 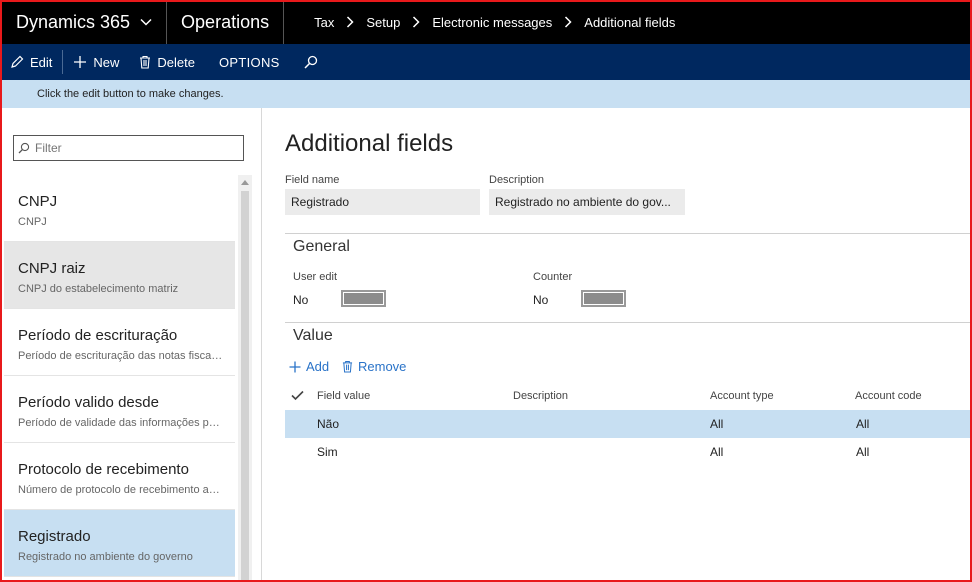 What do you see at coordinates (119, 275) in the screenshot?
I see `list-item: CNPJ raiz CNPJ do estabelecimento matriz` at bounding box center [119, 275].